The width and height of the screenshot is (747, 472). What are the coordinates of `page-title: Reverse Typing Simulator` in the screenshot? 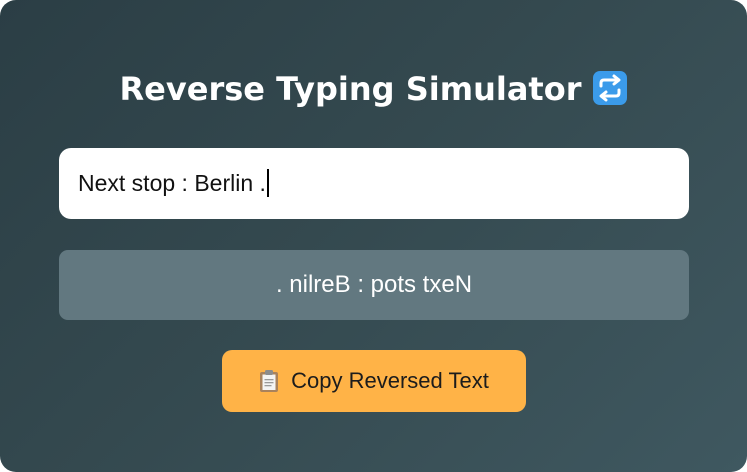 It's located at (373, 89).